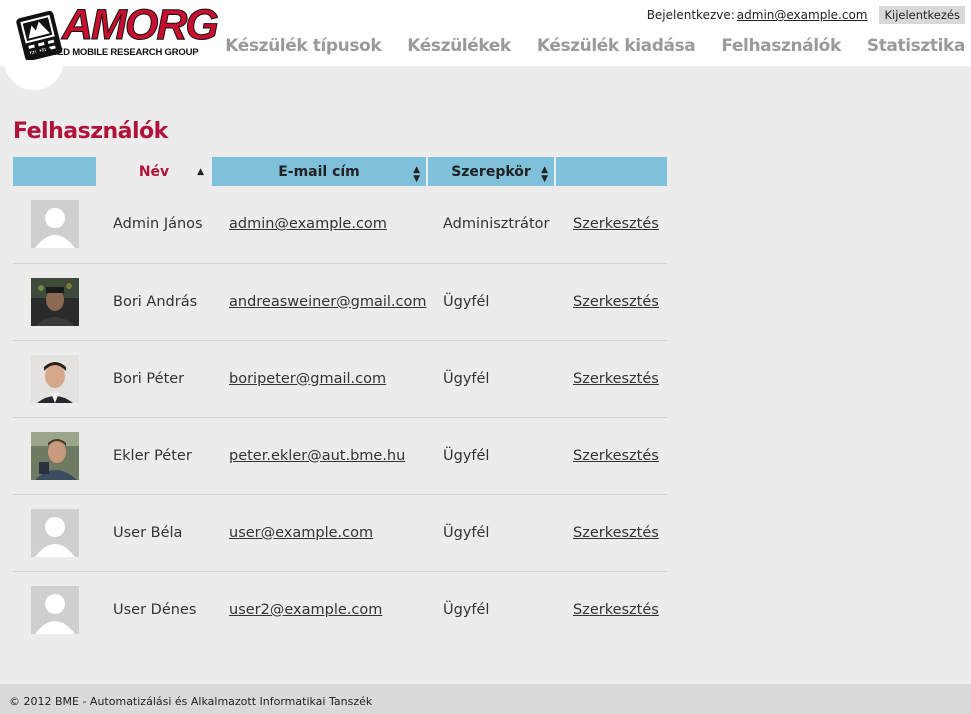 This screenshot has width=971, height=714. I want to click on nav-statistics: Statisztika, so click(916, 46).